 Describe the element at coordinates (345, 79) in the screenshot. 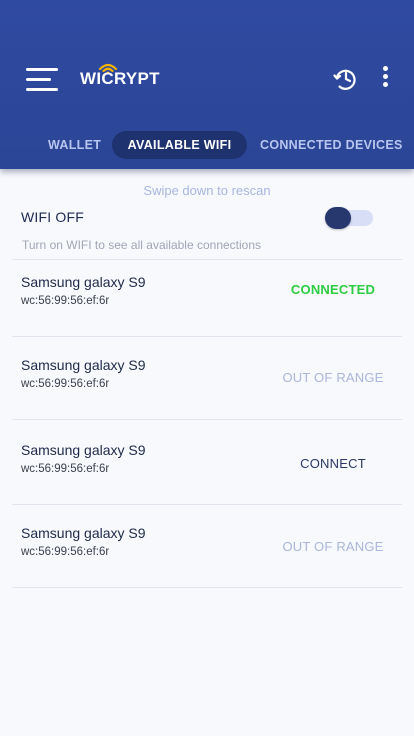

I see `history-clock-icon` at that location.